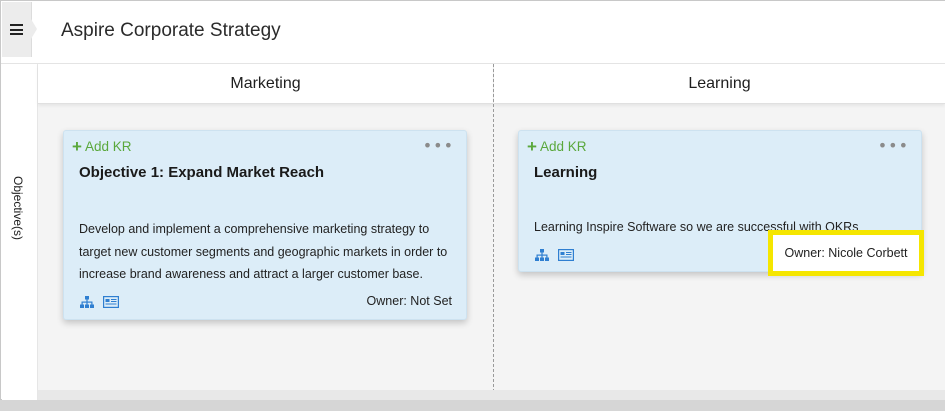 The width and height of the screenshot is (945, 411). What do you see at coordinates (719, 84) in the screenshot?
I see `column-header-learning: Learning` at bounding box center [719, 84].